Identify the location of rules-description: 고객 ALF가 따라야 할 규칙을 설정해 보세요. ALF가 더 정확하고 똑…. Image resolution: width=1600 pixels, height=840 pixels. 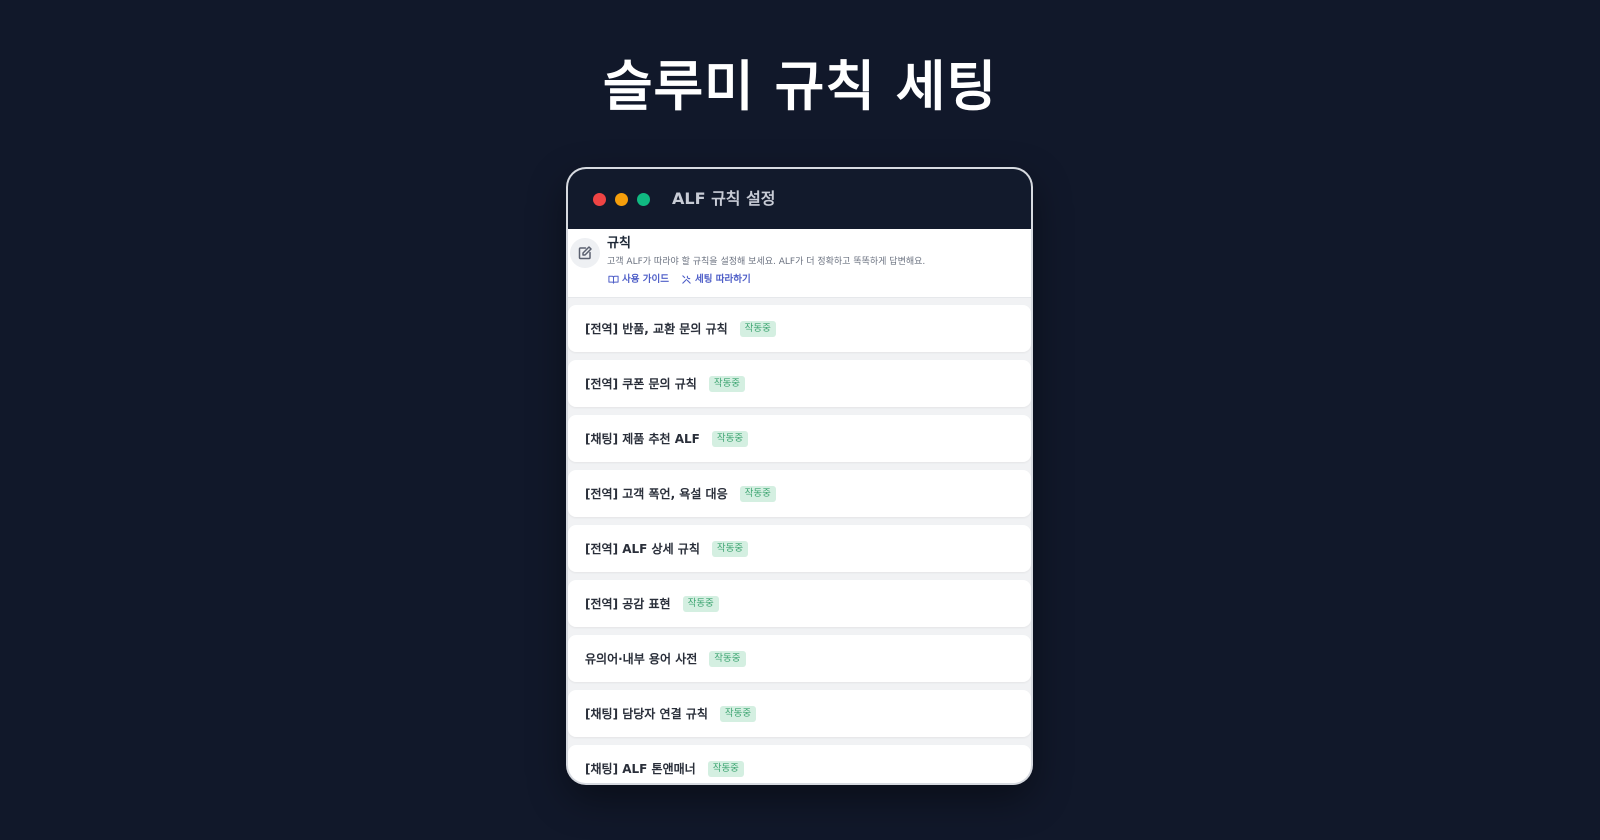
(766, 262).